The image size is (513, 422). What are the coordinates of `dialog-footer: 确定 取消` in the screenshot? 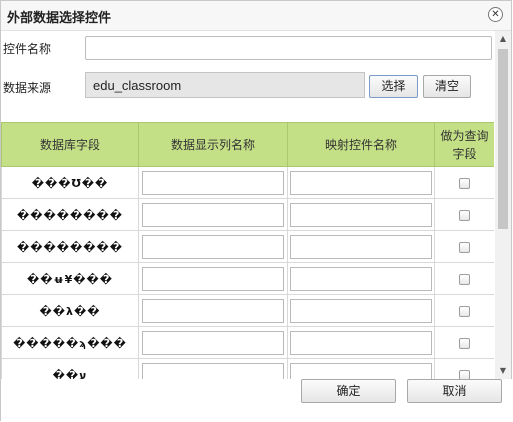 It's located at (257, 400).